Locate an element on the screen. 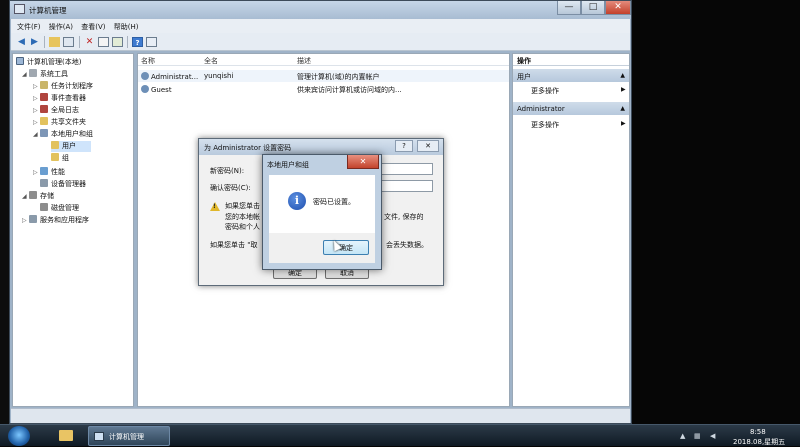  show-tree-icon is located at coordinates (68, 42).